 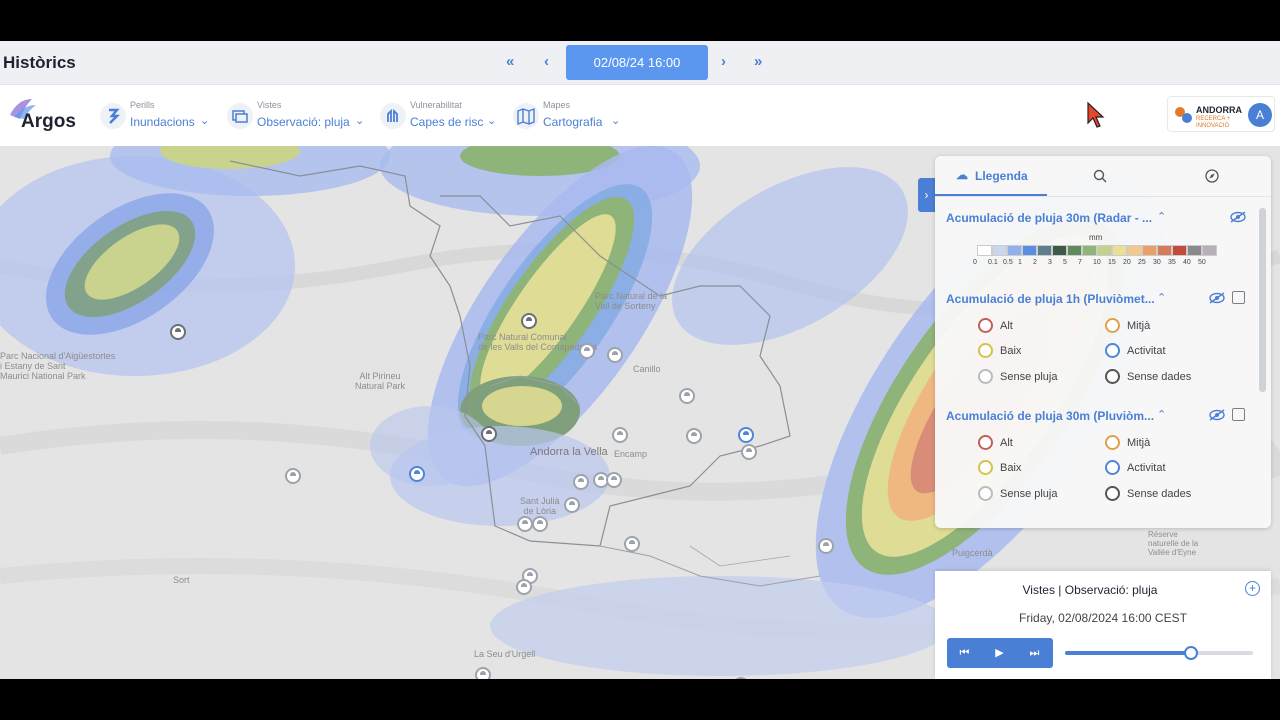 What do you see at coordinates (1142, 262) in the screenshot?
I see `scale-label: 25` at bounding box center [1142, 262].